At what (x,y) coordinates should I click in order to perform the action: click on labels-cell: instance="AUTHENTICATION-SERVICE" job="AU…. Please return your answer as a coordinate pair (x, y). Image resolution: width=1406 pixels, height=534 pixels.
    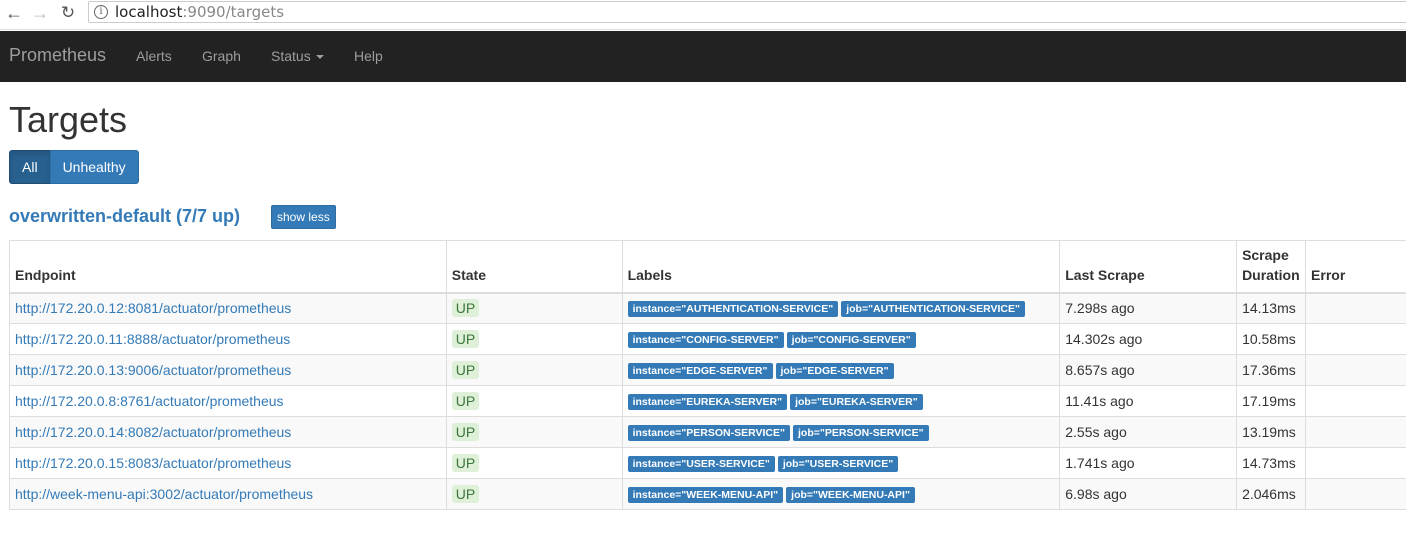
    Looking at the image, I should click on (841, 308).